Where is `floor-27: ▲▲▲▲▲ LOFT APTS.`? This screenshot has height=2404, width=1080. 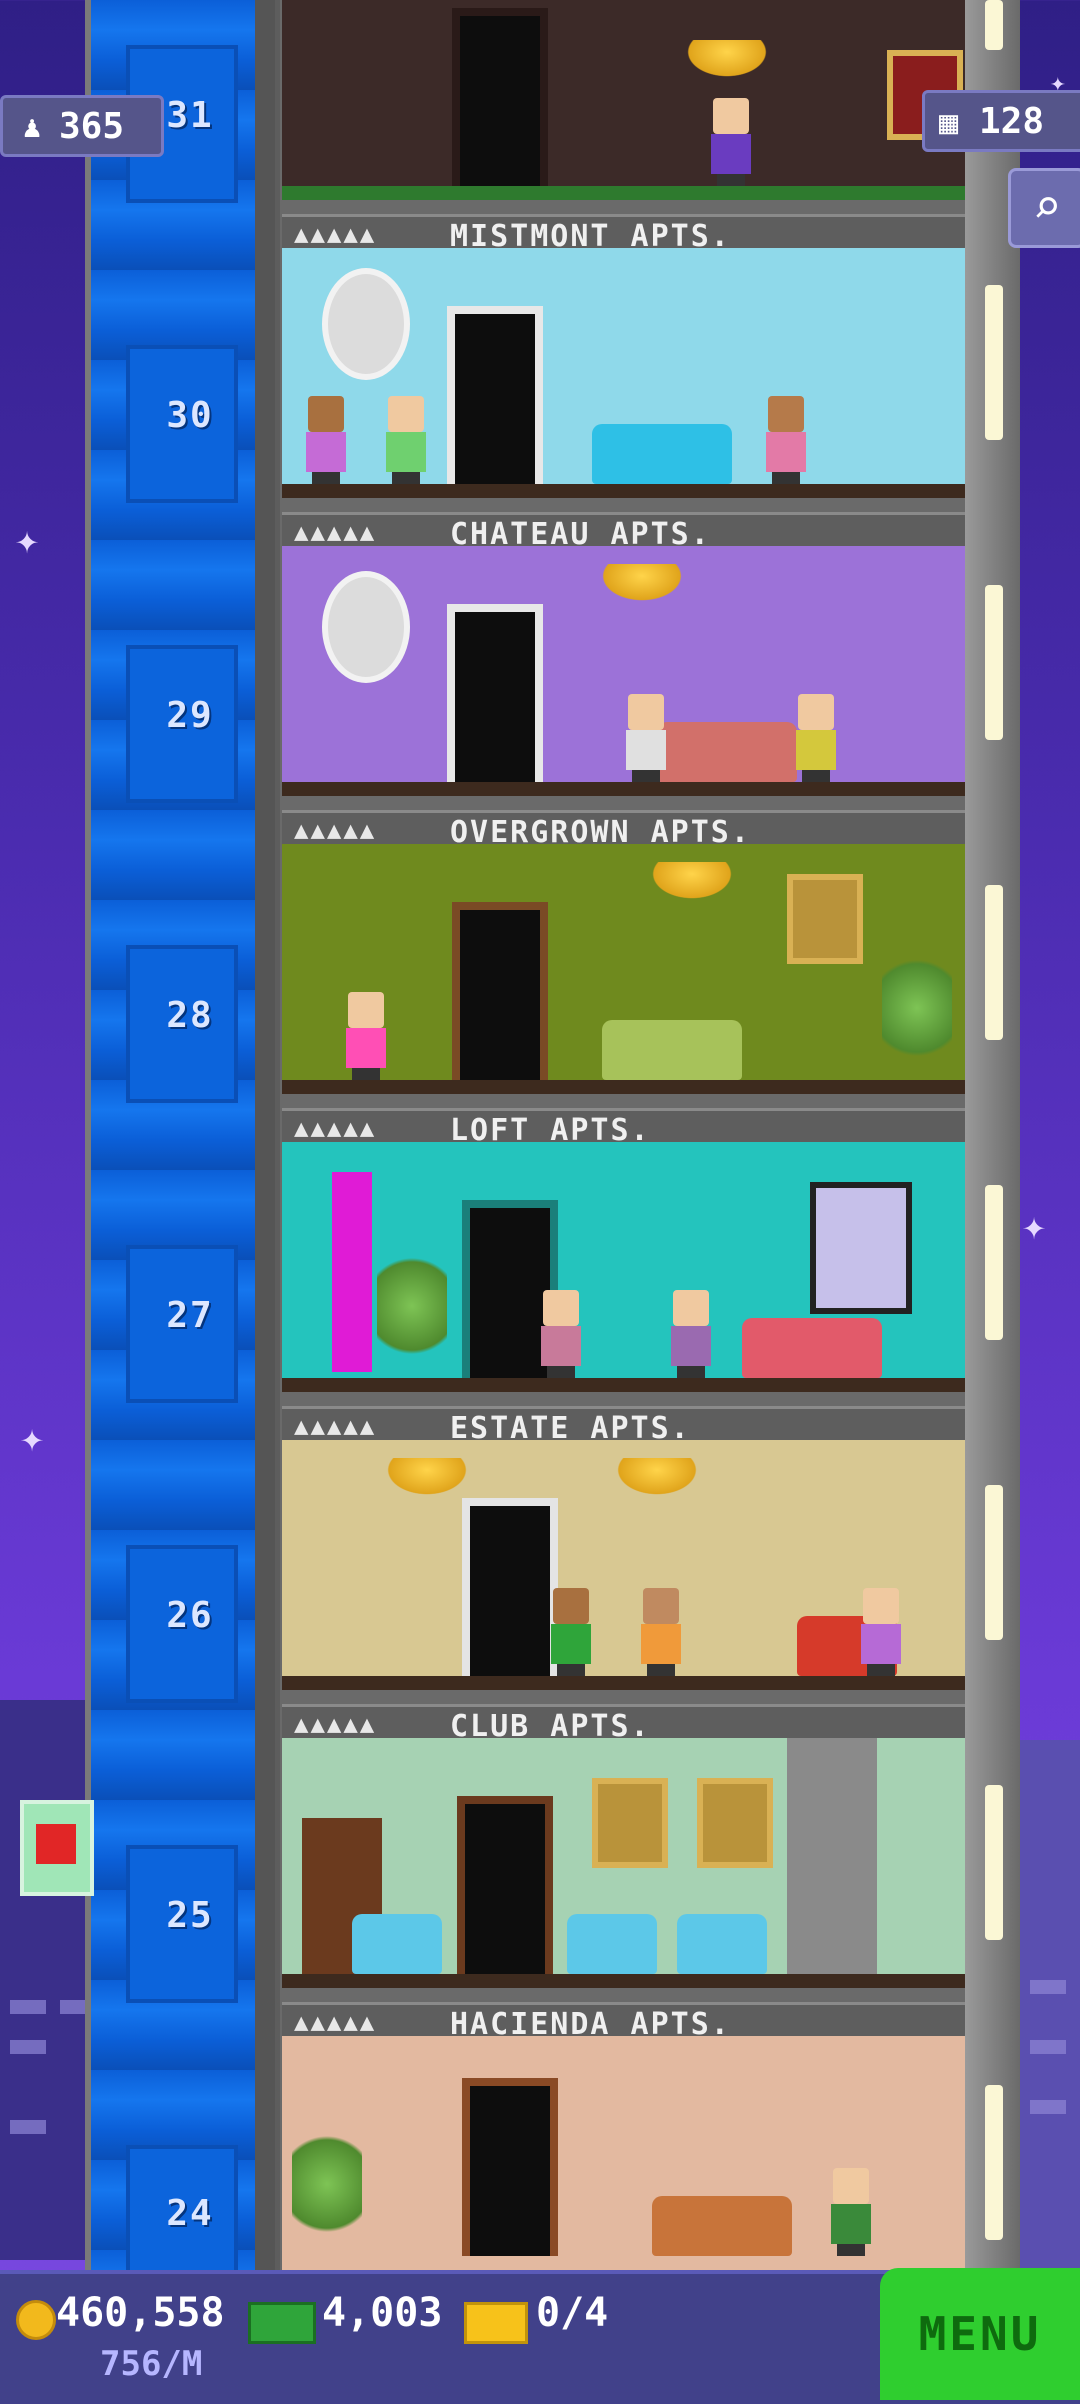 floor-27: ▲▲▲▲▲ LOFT APTS. is located at coordinates (623, 1257).